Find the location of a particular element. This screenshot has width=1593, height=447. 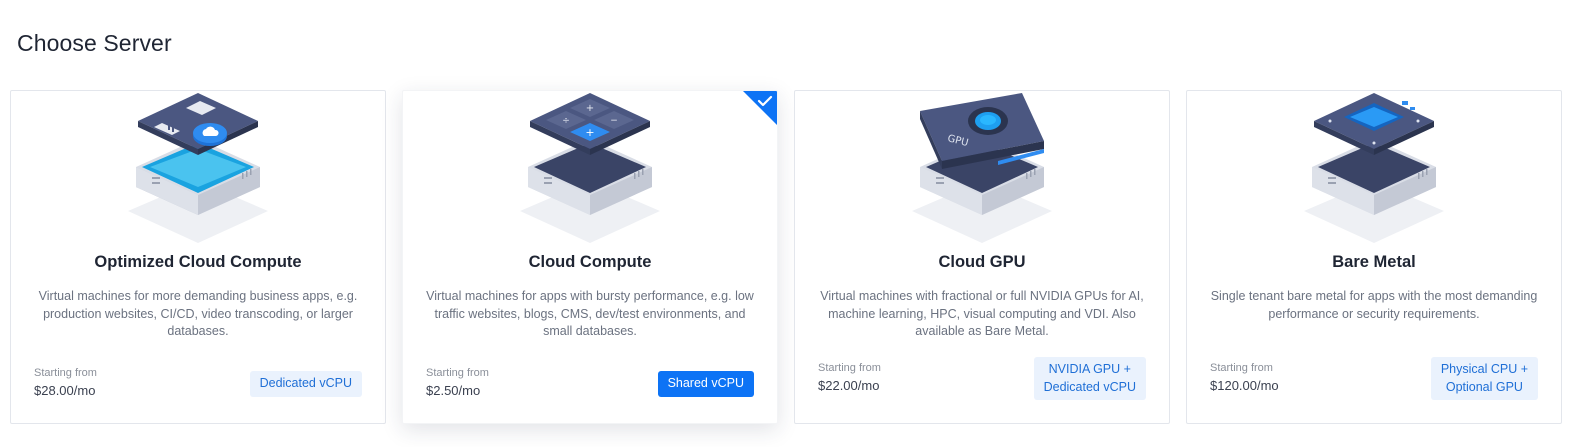

badge-line: Physical CPU + is located at coordinates (1484, 369).